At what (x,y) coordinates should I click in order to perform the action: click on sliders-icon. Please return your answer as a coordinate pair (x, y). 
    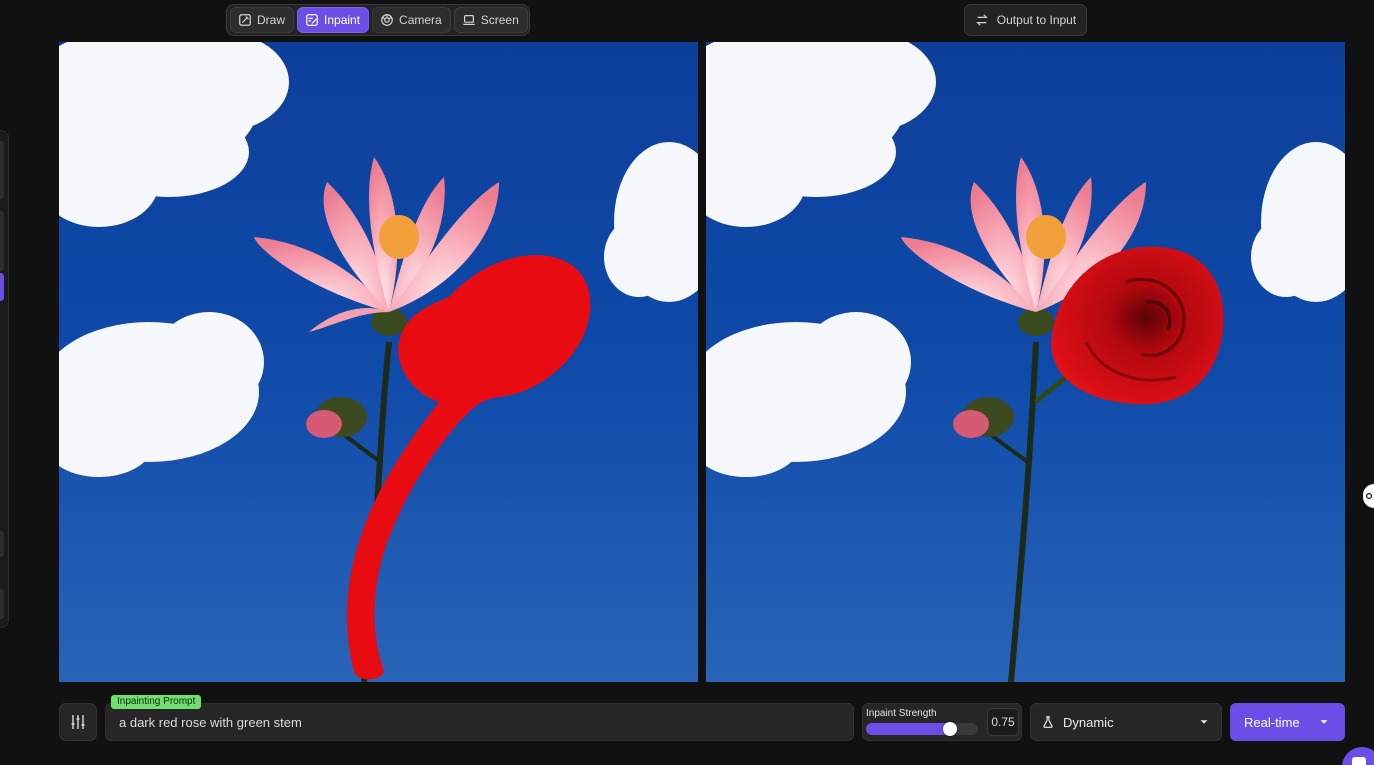
    Looking at the image, I should click on (78, 722).